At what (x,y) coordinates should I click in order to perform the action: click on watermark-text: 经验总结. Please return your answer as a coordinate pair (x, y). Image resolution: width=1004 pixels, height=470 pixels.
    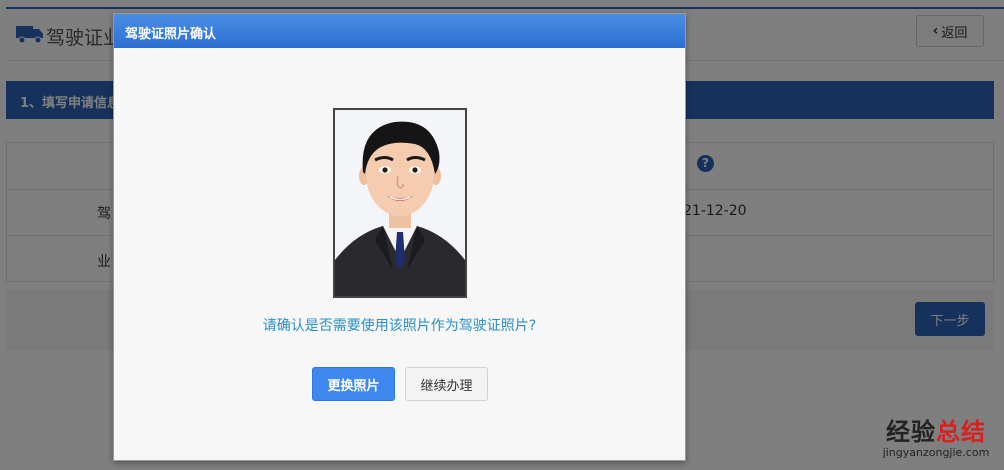
    Looking at the image, I should click on (936, 432).